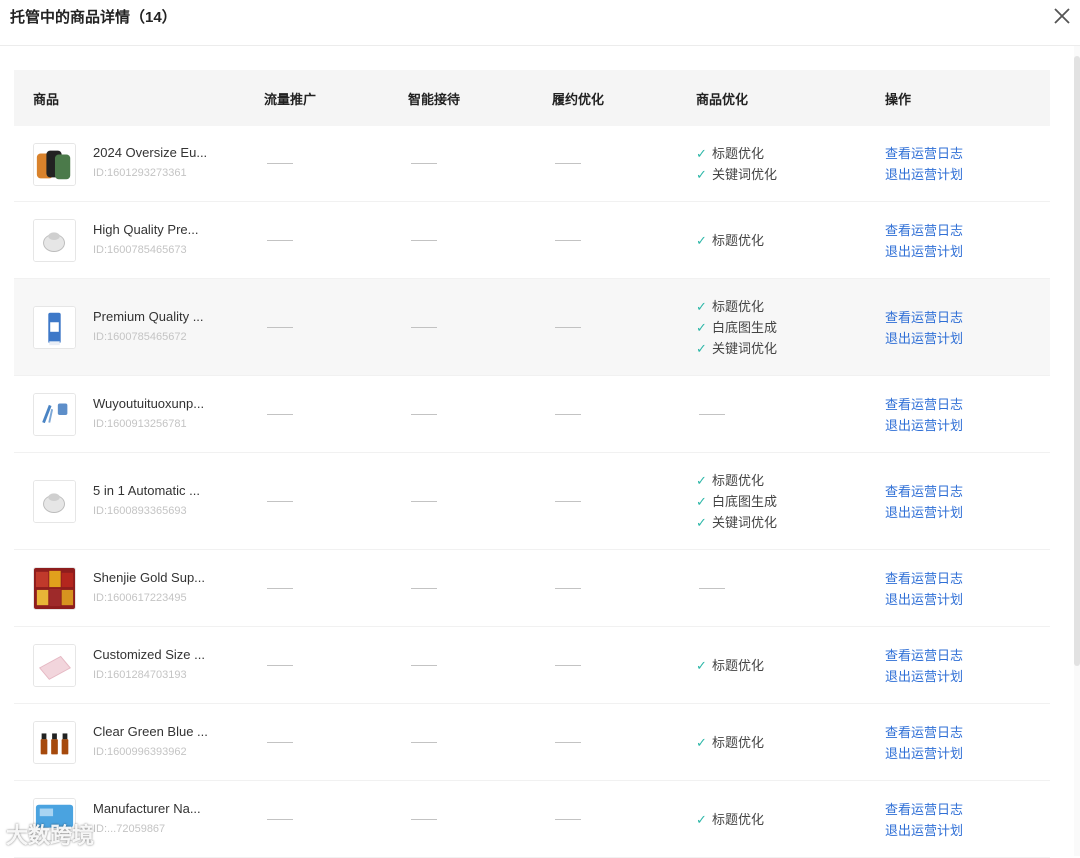  I want to click on optimization-list: ✓ 标题优化 ✓ 白底图生成 ✓ 关键词优化, so click(736, 501).